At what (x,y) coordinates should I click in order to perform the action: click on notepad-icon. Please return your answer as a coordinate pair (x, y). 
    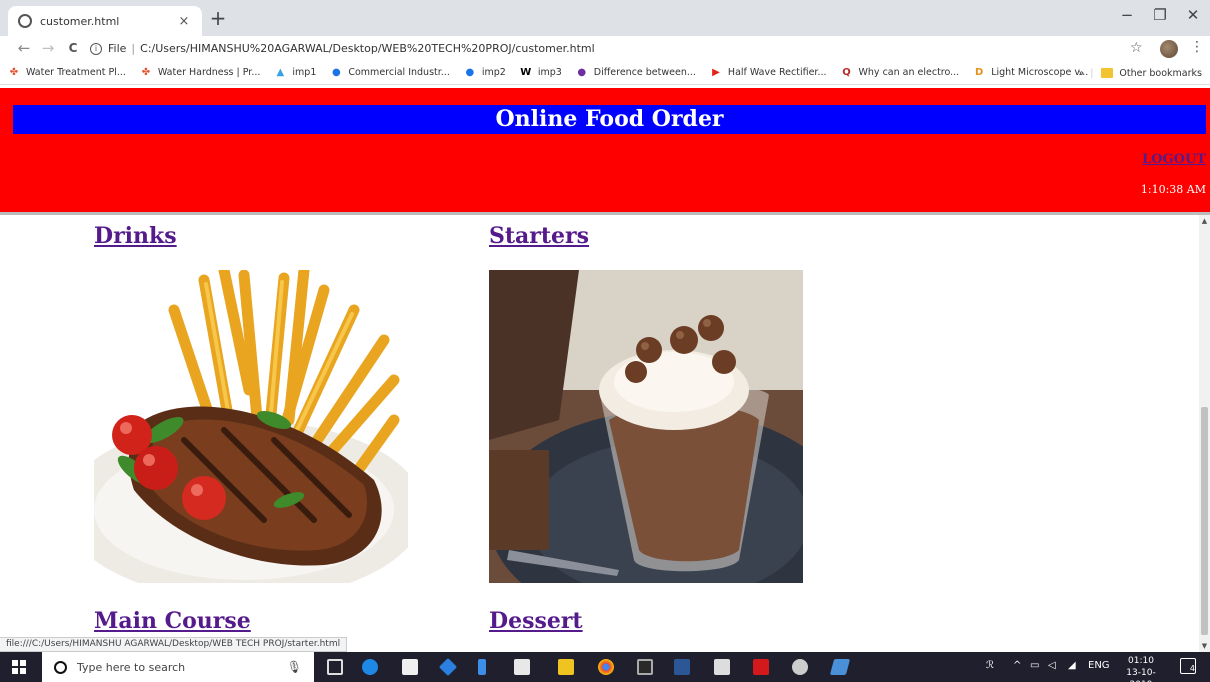
    Looking at the image, I should click on (840, 667).